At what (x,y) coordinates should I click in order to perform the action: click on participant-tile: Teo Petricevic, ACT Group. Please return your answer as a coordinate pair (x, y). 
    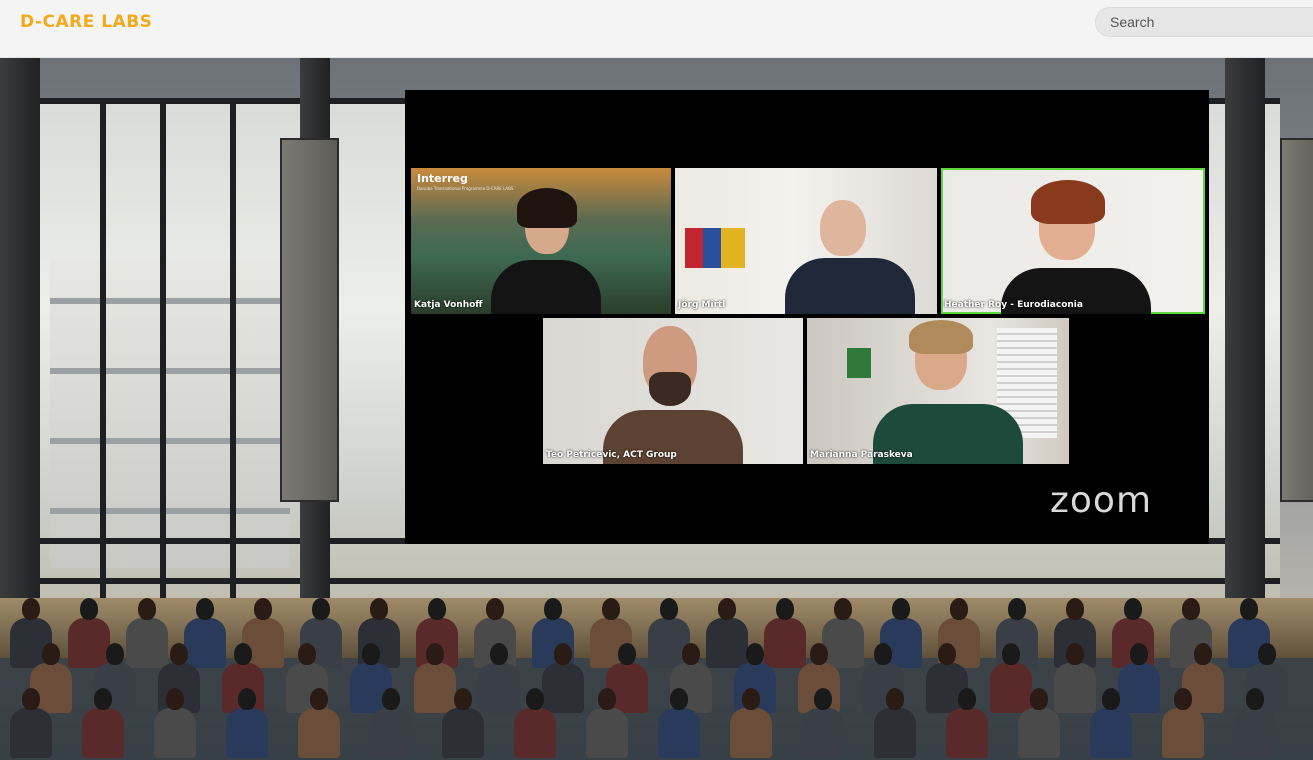
    Looking at the image, I should click on (673, 391).